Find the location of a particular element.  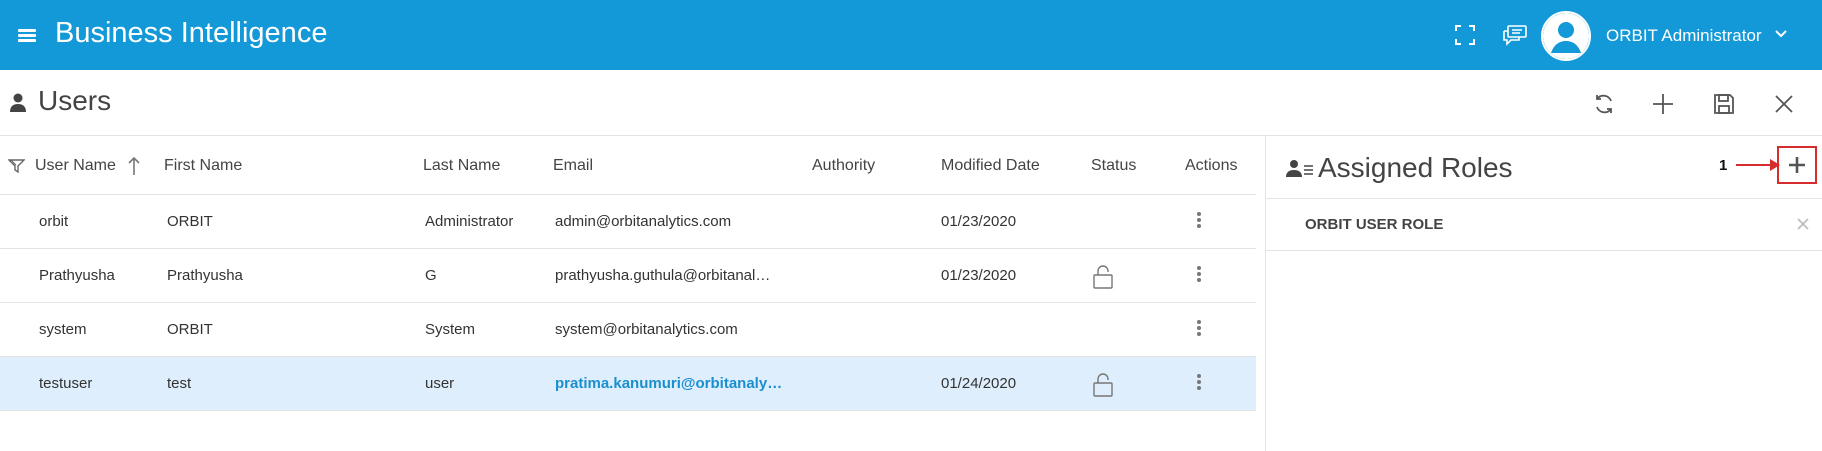

hamburger-menu-icon is located at coordinates (27, 35).